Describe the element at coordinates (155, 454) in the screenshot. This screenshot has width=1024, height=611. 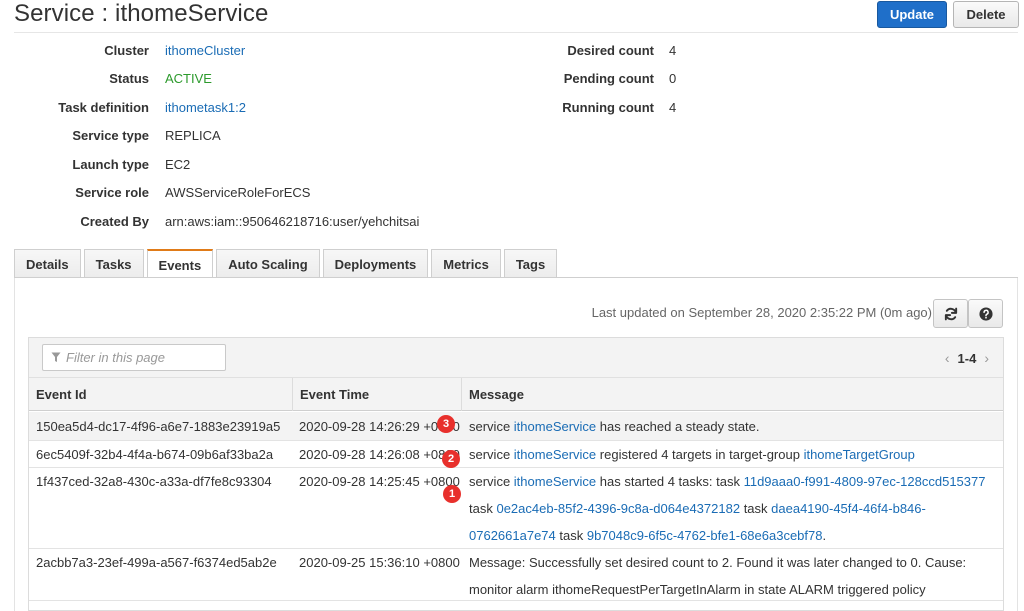
I see `event-id: 6ec5409f-32b4-4f4a-b674-09b6af33ba2a` at that location.